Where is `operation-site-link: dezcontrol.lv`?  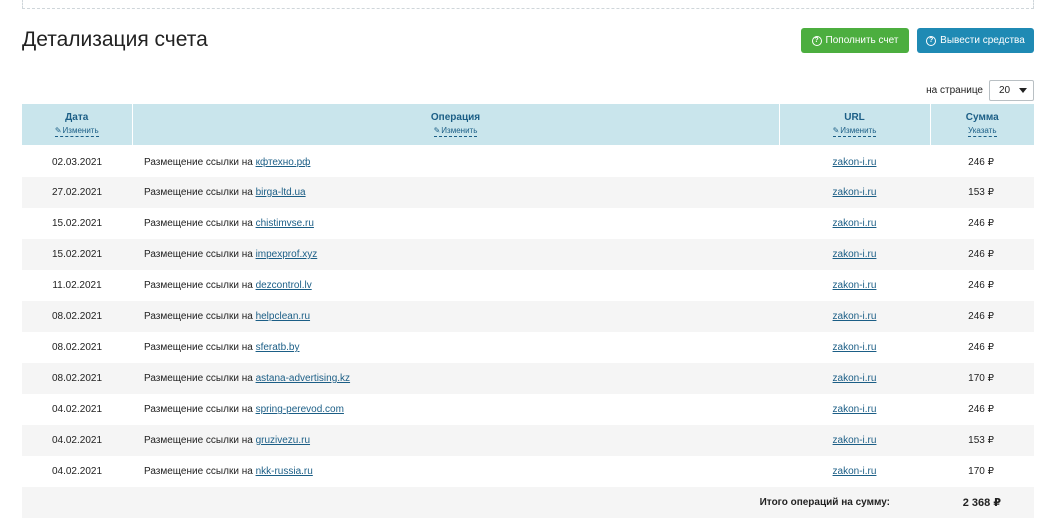 operation-site-link: dezcontrol.lv is located at coordinates (284, 285).